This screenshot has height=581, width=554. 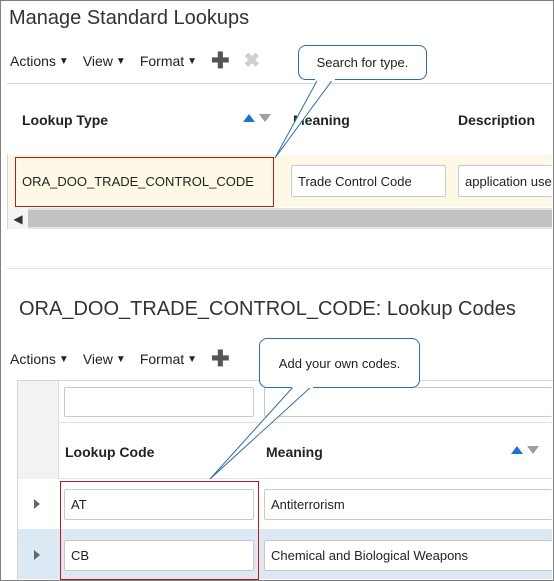 I want to click on callout-bottom-text: Add your own codes., so click(x=339, y=363).